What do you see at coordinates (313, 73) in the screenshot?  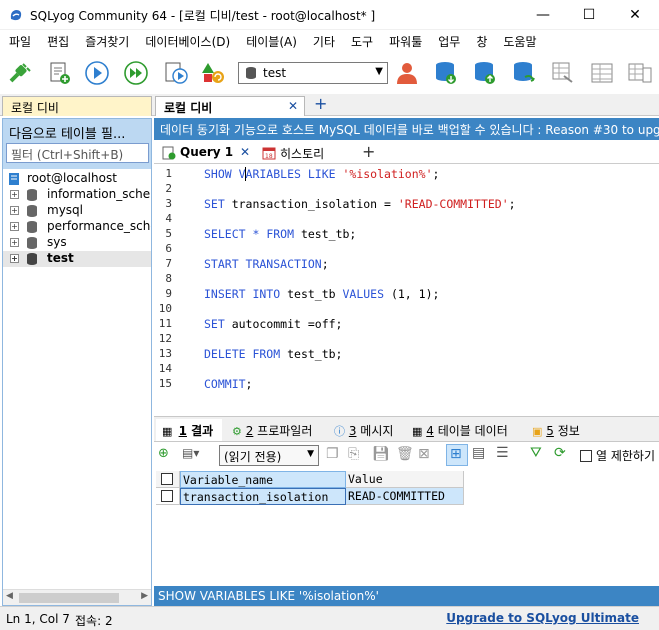 I see `database-selector: test ▼` at bounding box center [313, 73].